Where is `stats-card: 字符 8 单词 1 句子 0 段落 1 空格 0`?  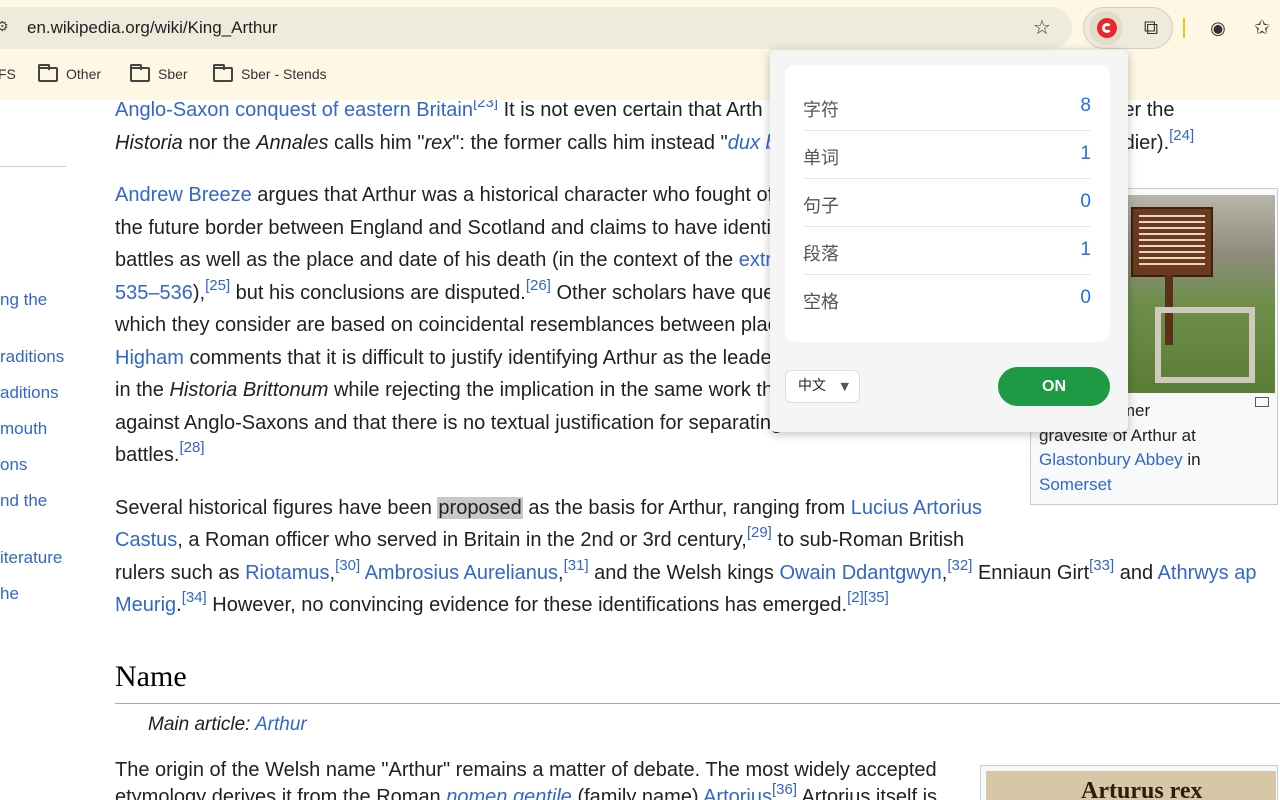
stats-card: 字符 8 单词 1 句子 0 段落 1 空格 0 is located at coordinates (947, 203).